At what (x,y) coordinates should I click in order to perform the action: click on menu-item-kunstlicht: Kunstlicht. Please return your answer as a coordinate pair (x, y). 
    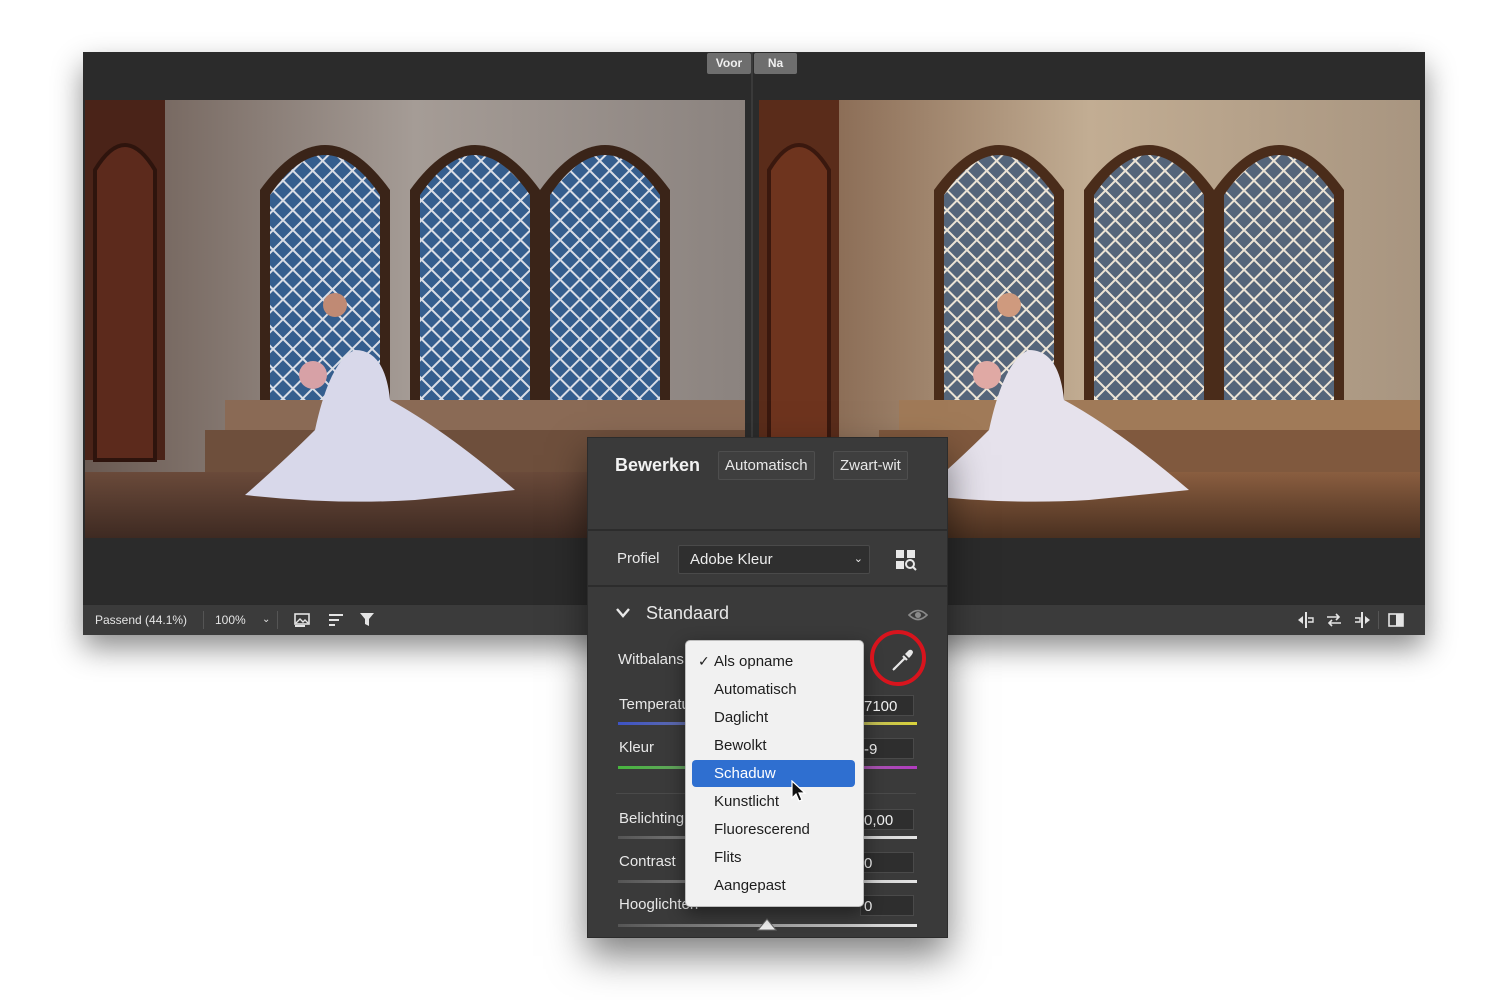
    Looking at the image, I should click on (773, 801).